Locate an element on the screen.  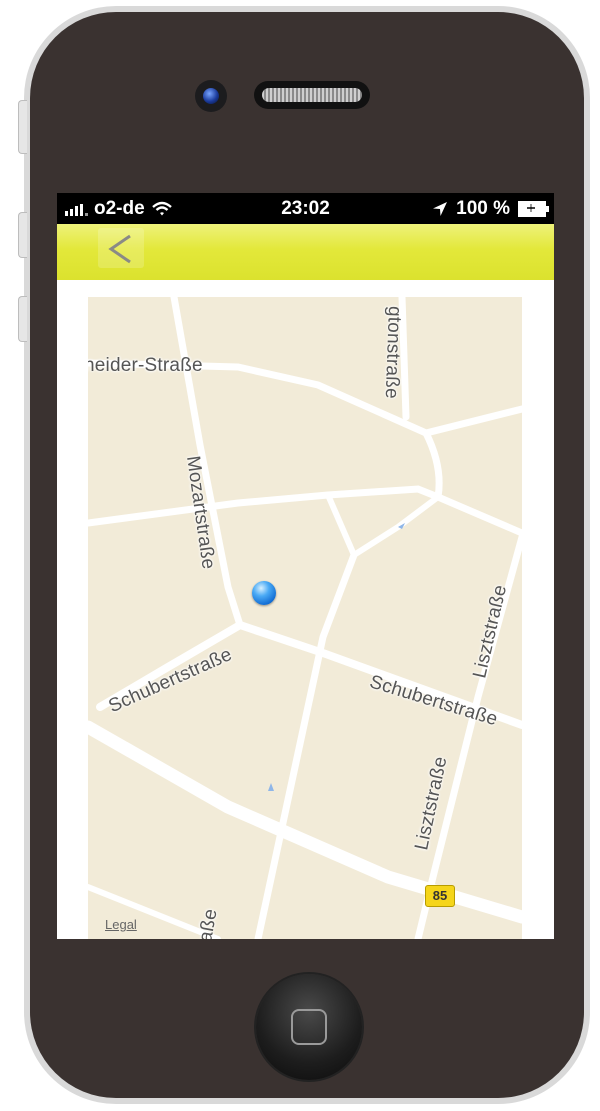
chevron-left-icon is located at coordinates (119, 249).